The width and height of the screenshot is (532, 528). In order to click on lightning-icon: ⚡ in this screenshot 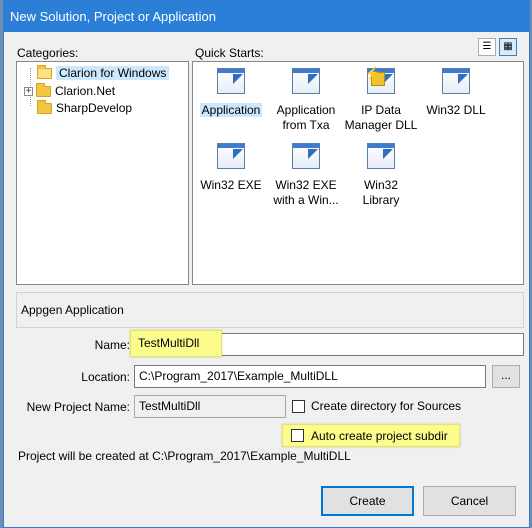, I will do `click(372, 73)`.